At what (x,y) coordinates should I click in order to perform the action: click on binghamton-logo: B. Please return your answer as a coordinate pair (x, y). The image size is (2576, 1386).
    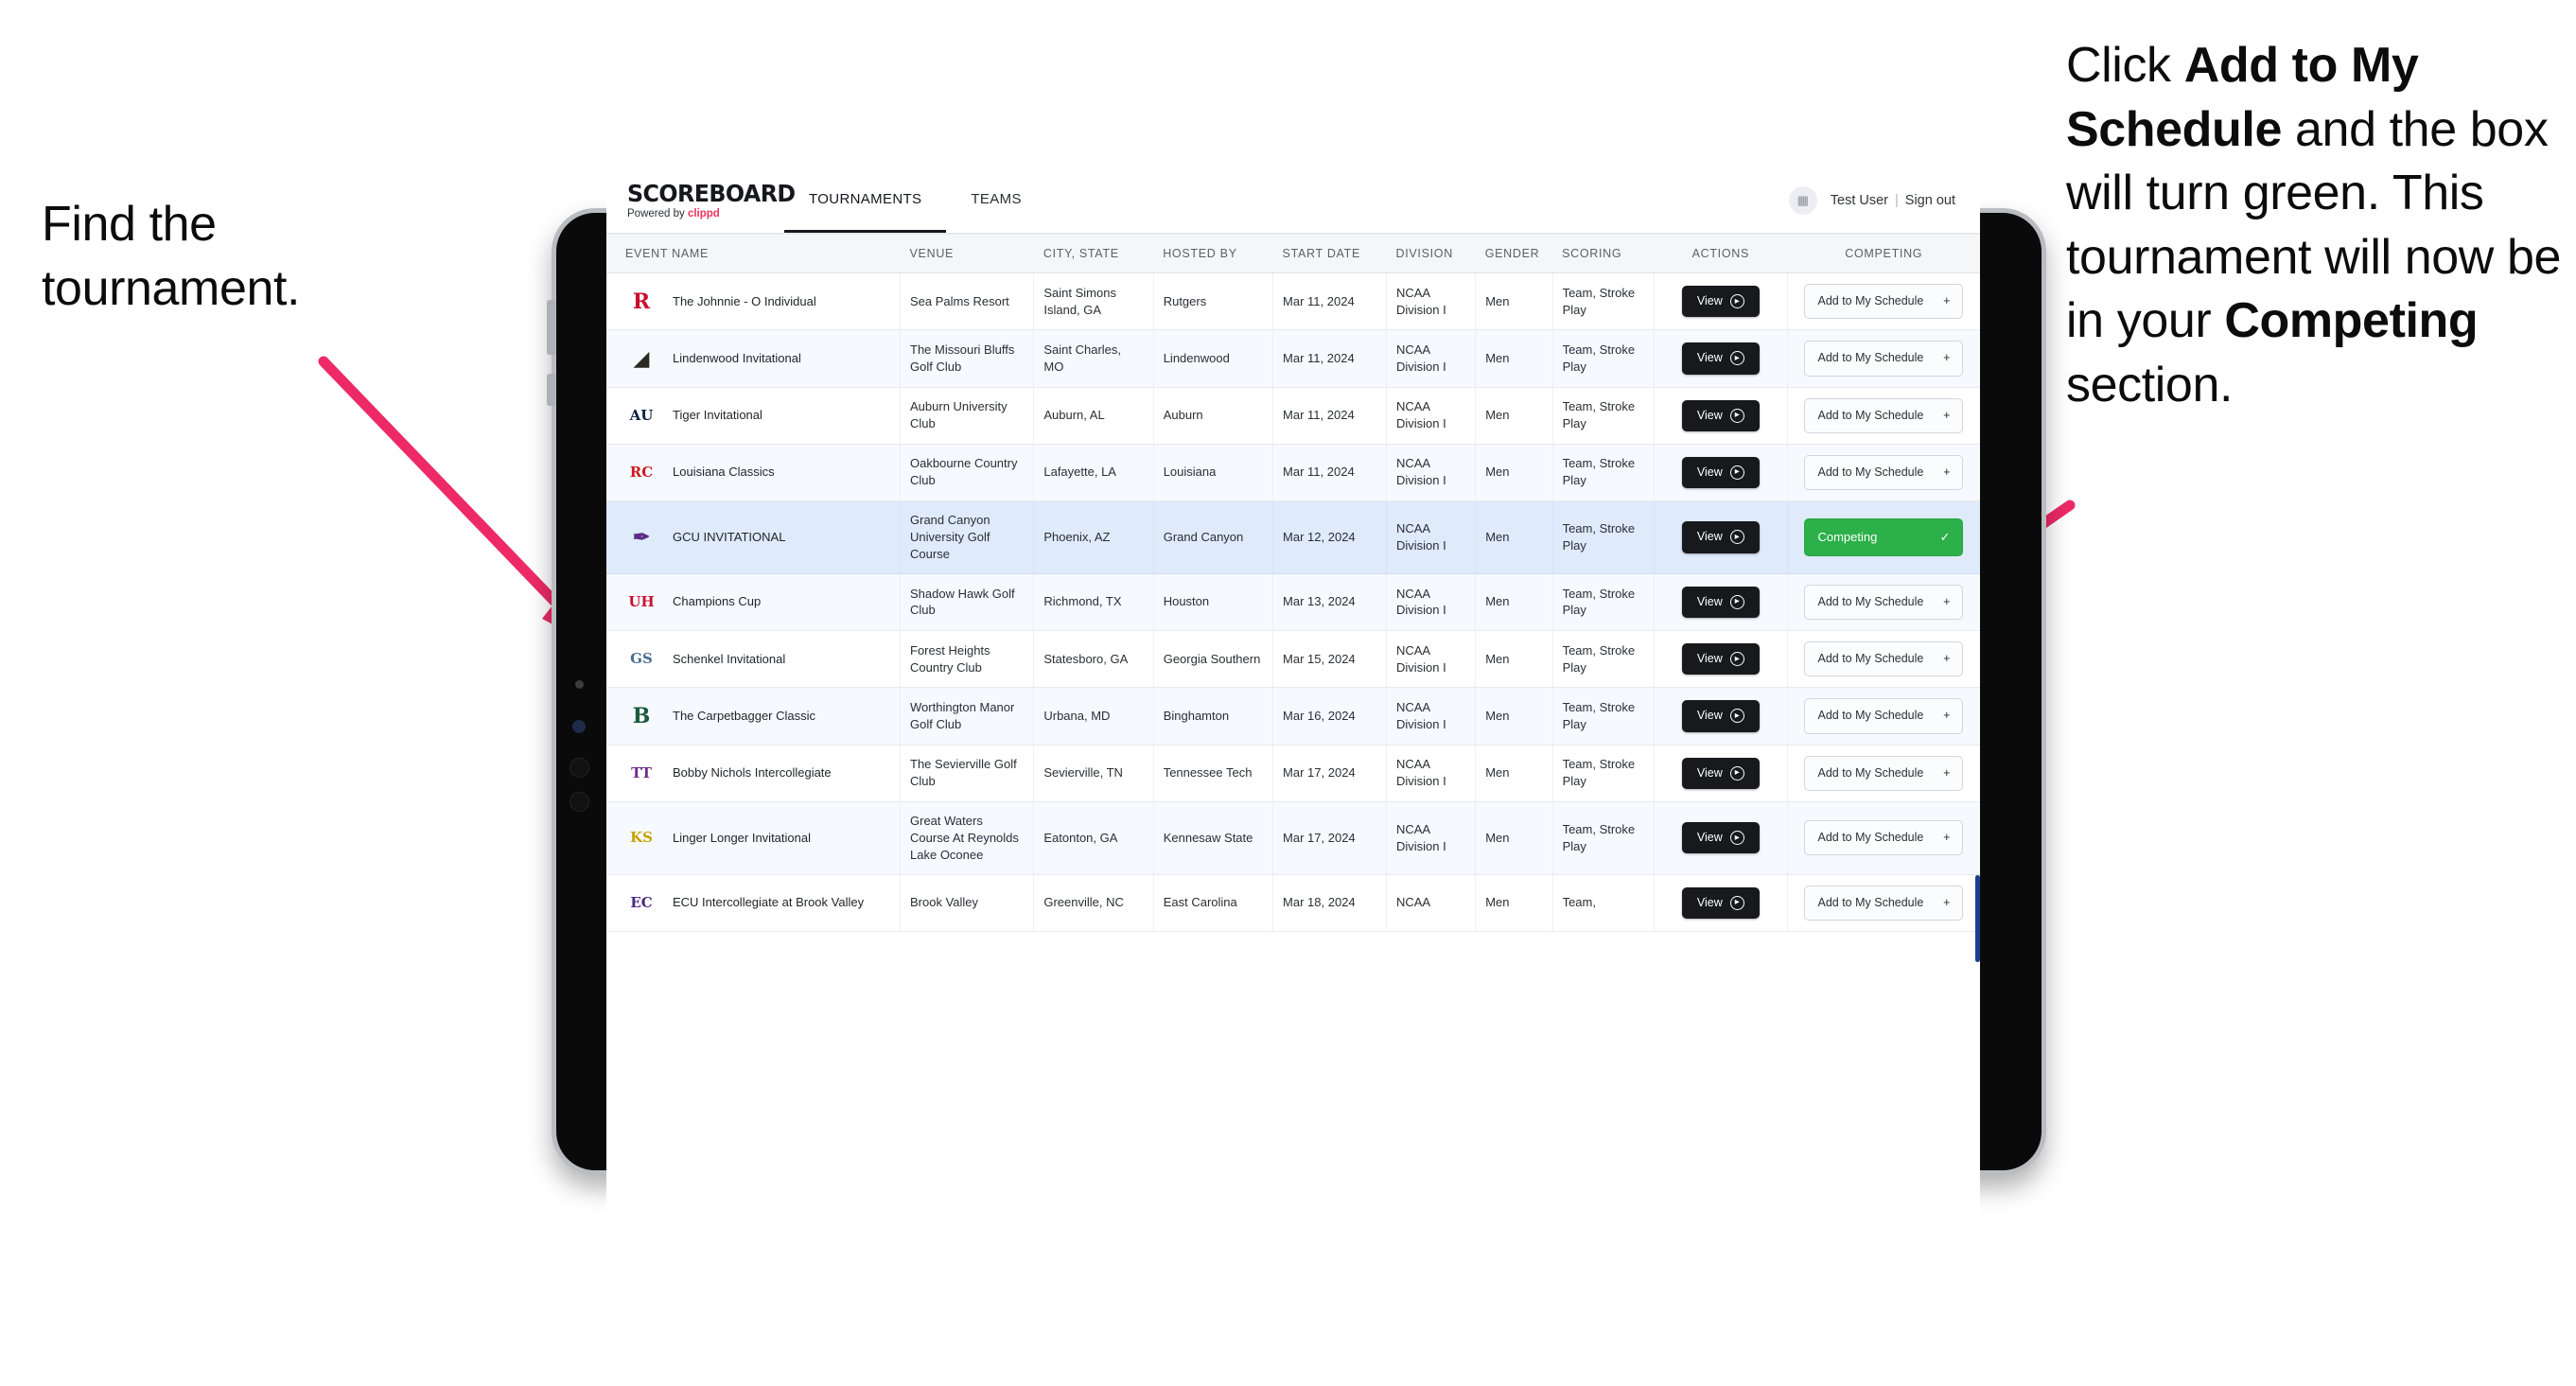
    Looking at the image, I should click on (641, 715).